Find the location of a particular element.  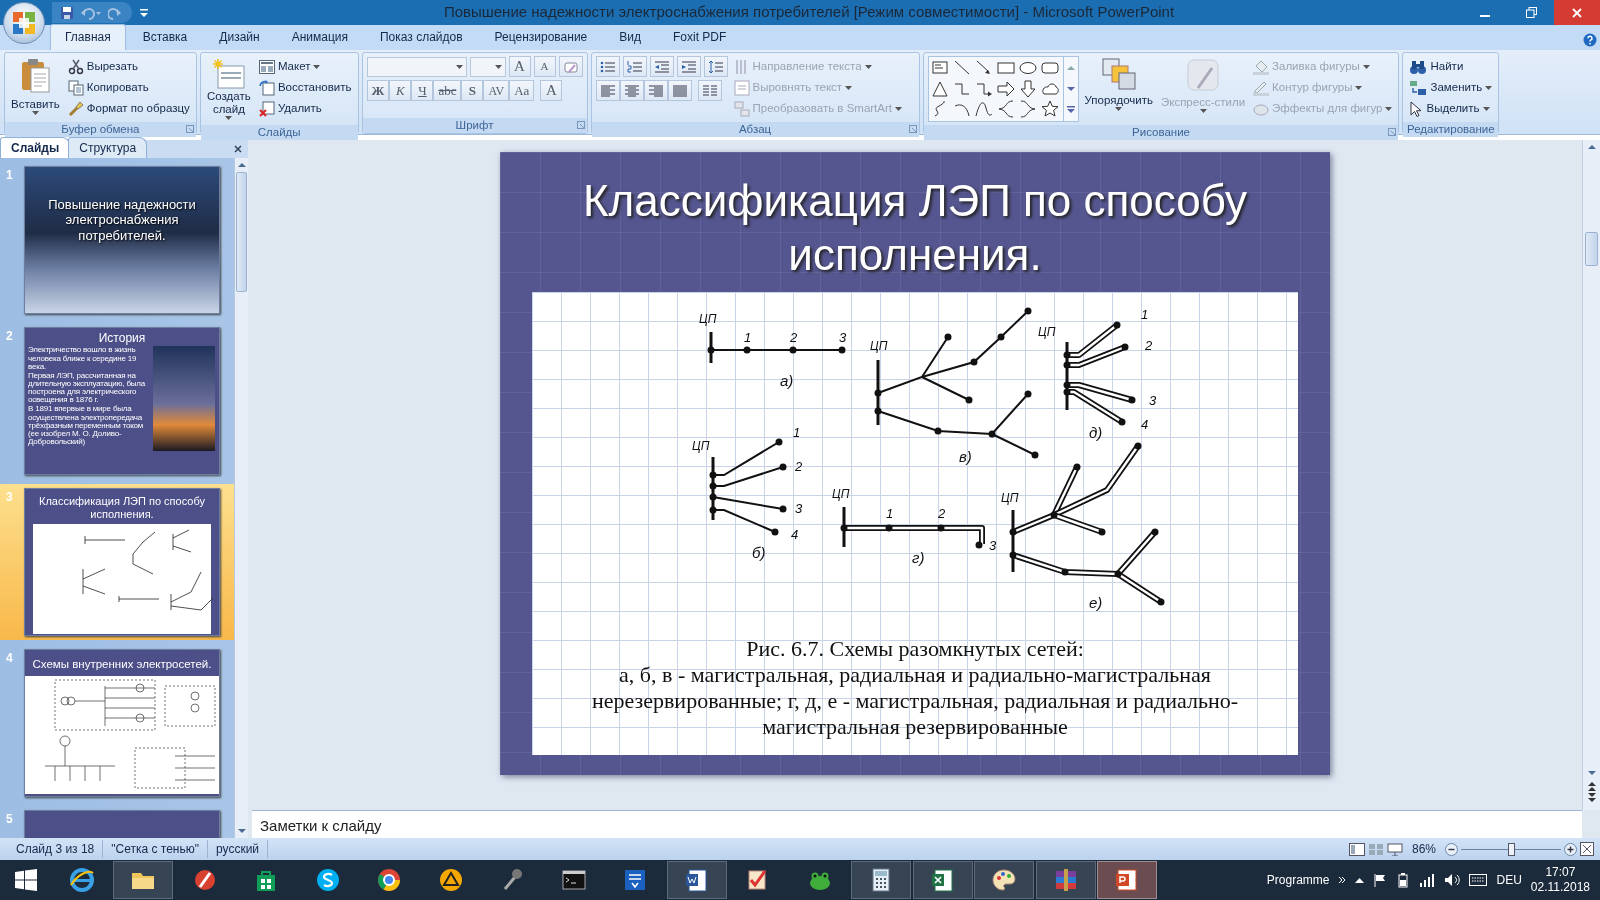

ribbon-tab: Показ слайдов is located at coordinates (421, 37).